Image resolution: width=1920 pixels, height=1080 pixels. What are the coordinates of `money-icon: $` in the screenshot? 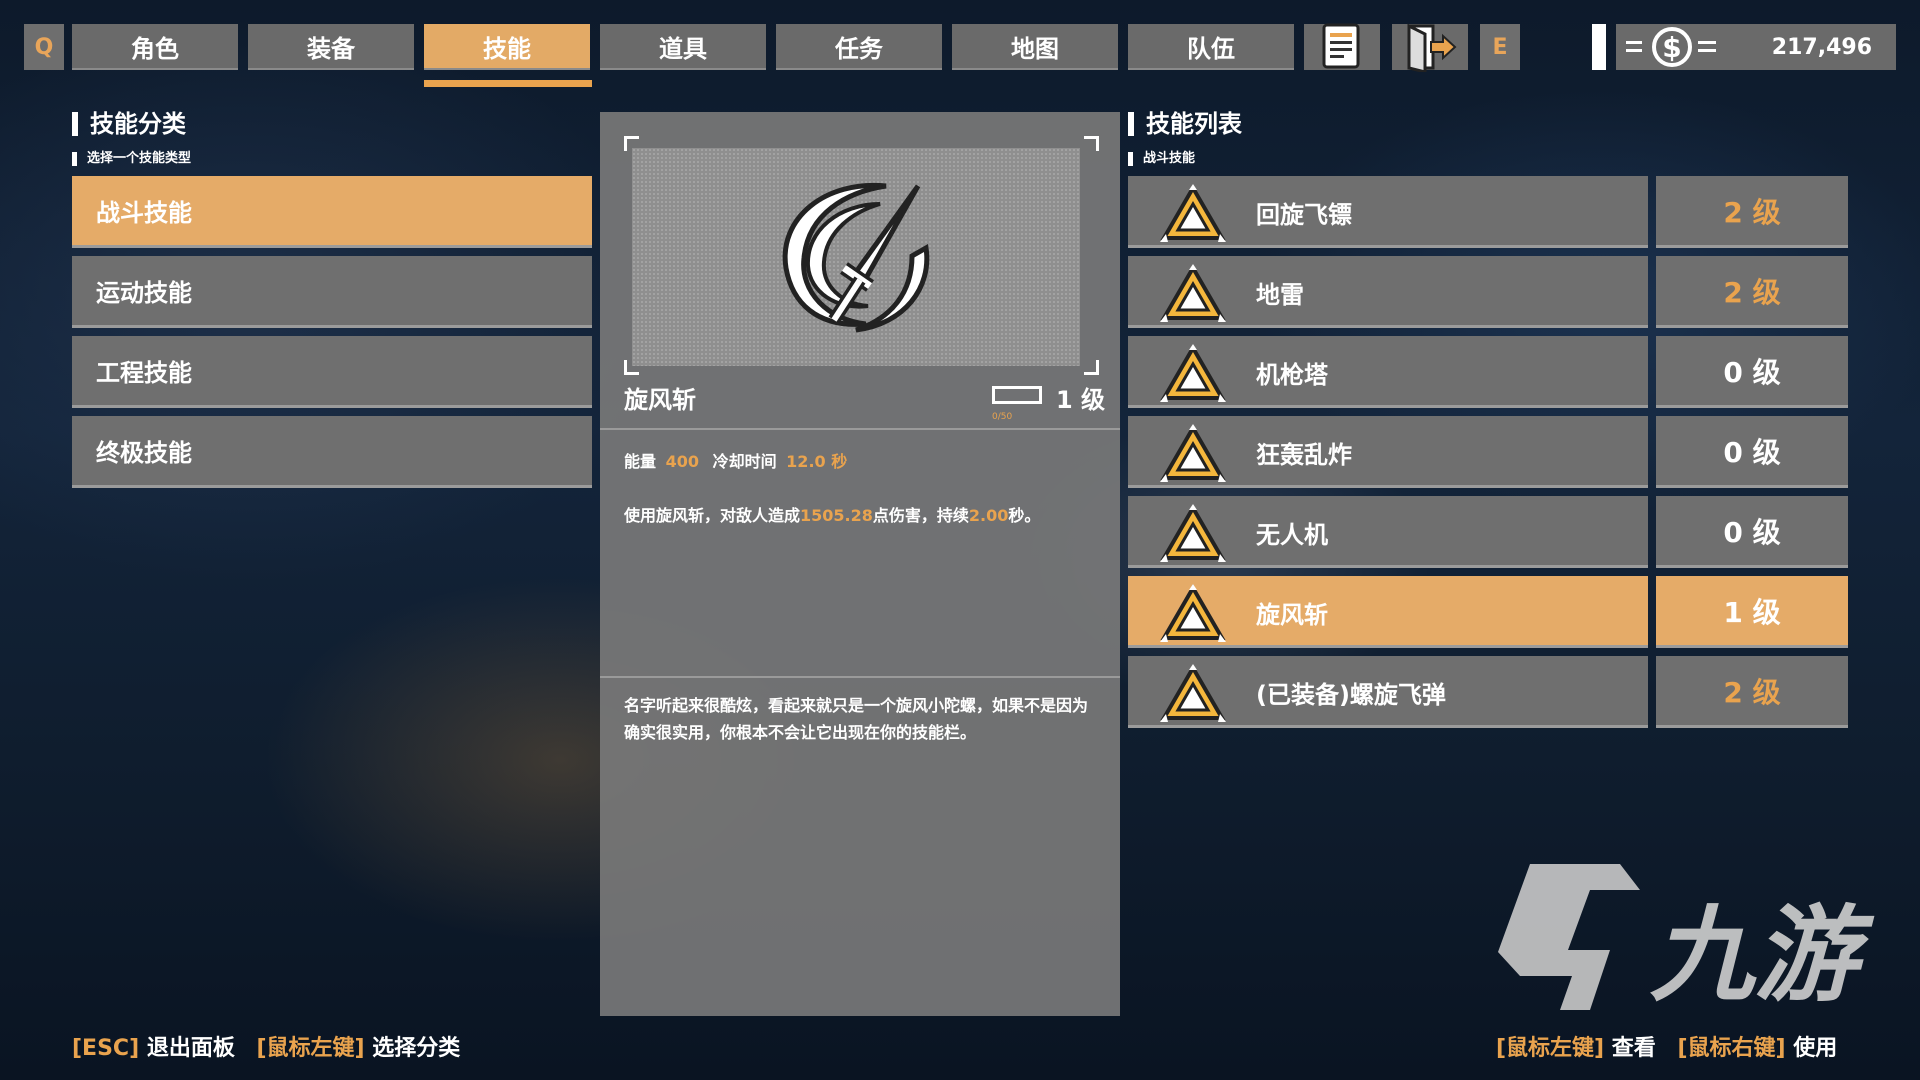 It's located at (1671, 47).